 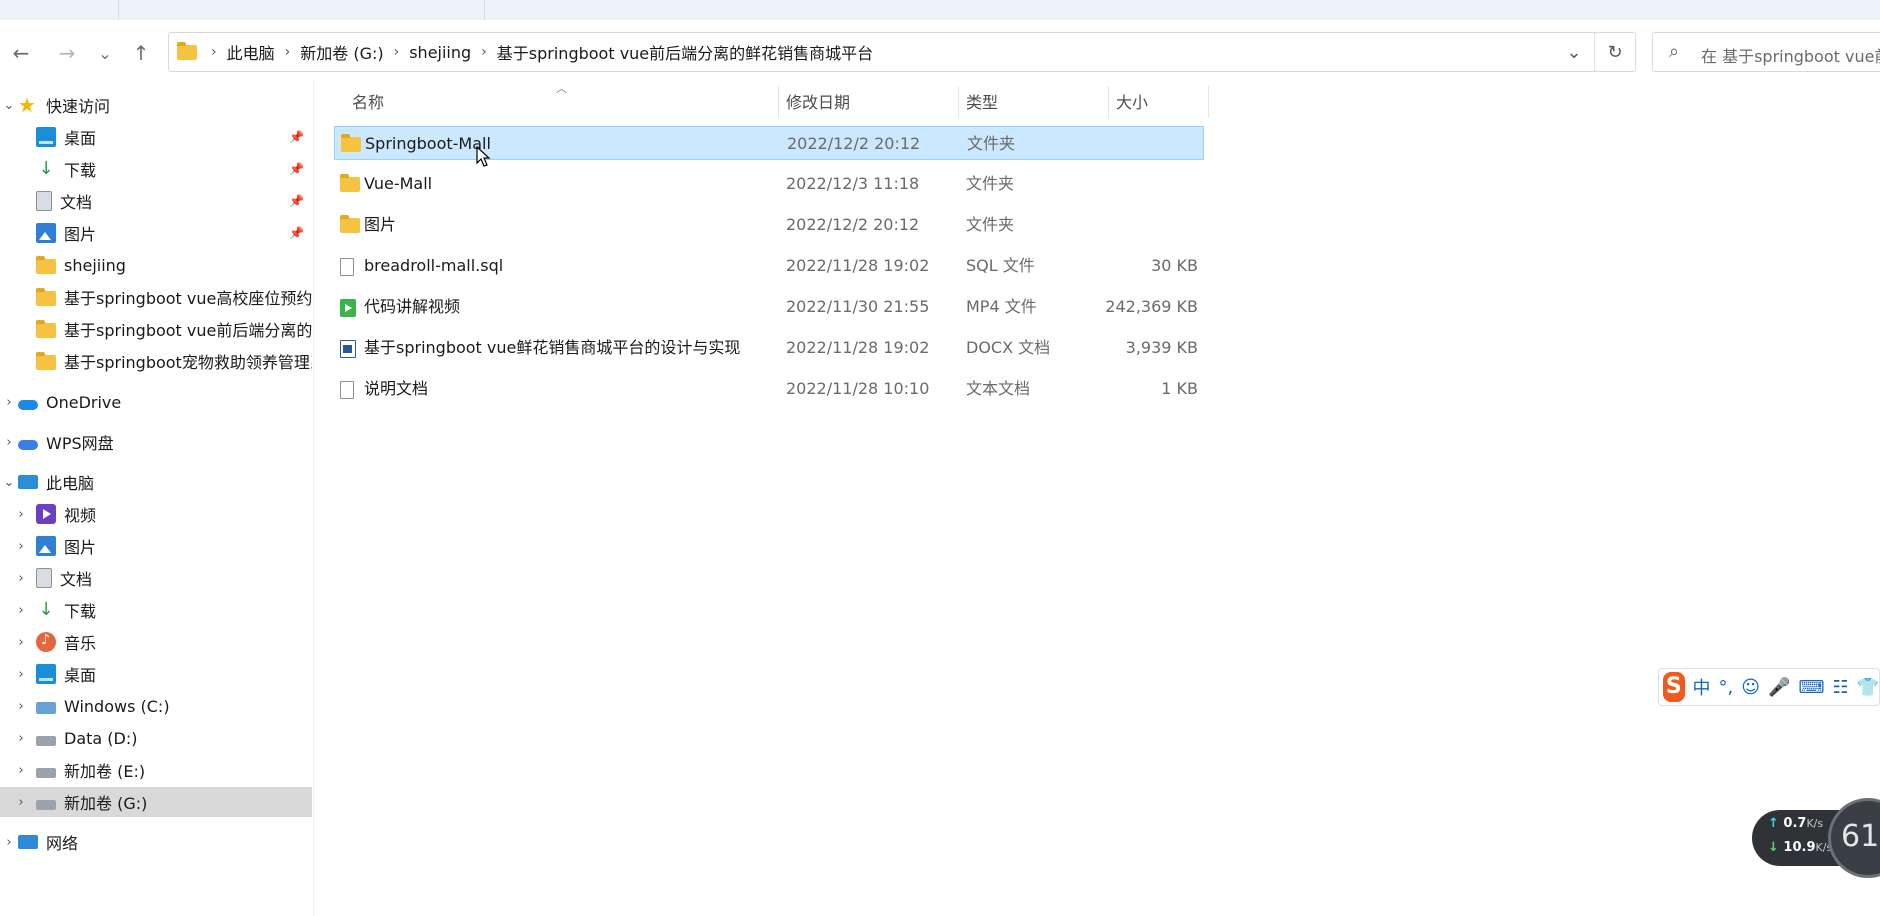 I want to click on column-header-name: 名称, so click(x=368, y=101).